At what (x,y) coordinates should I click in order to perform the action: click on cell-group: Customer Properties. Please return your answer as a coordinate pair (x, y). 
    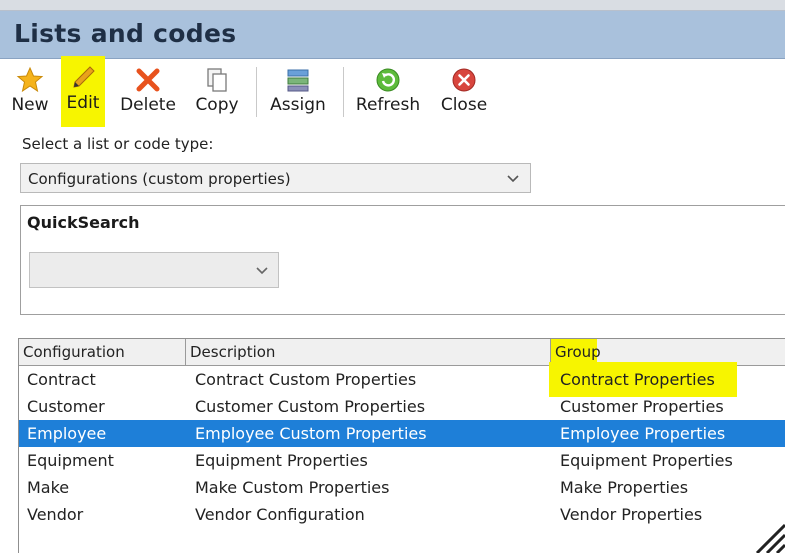
    Looking at the image, I should click on (642, 406).